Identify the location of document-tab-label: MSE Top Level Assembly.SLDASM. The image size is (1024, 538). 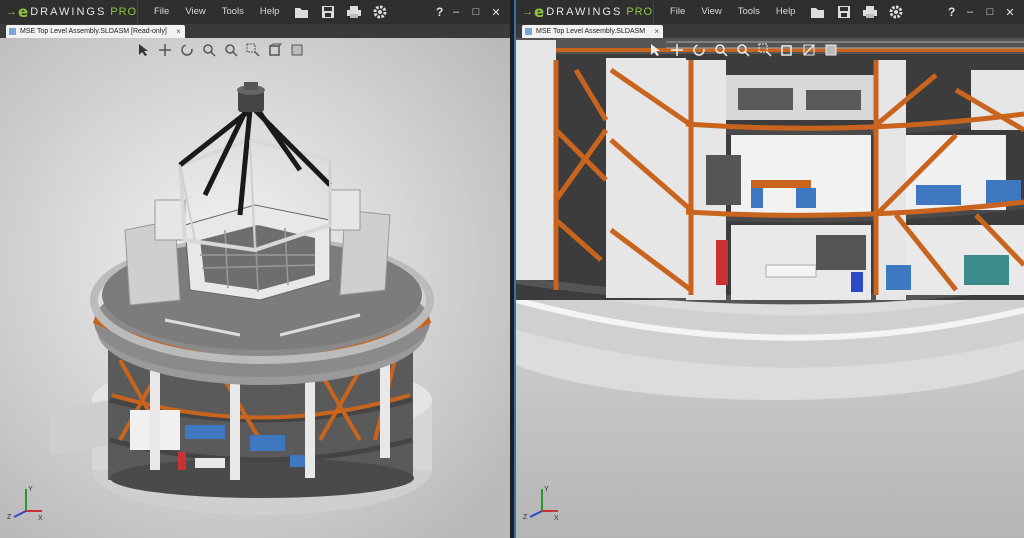
(591, 31).